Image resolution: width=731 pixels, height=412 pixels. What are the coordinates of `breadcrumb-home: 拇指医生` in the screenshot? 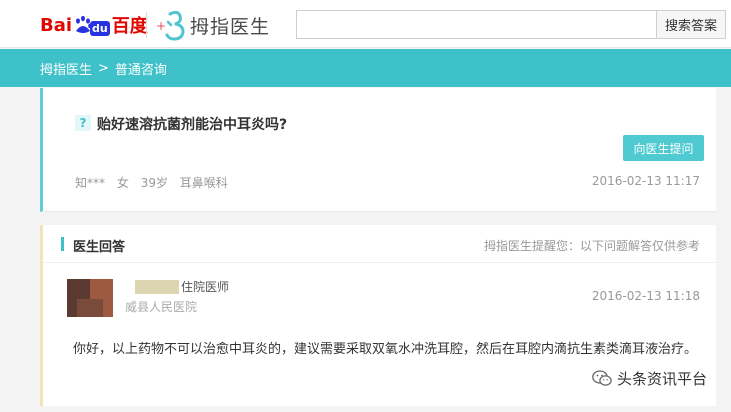 It's located at (66, 68).